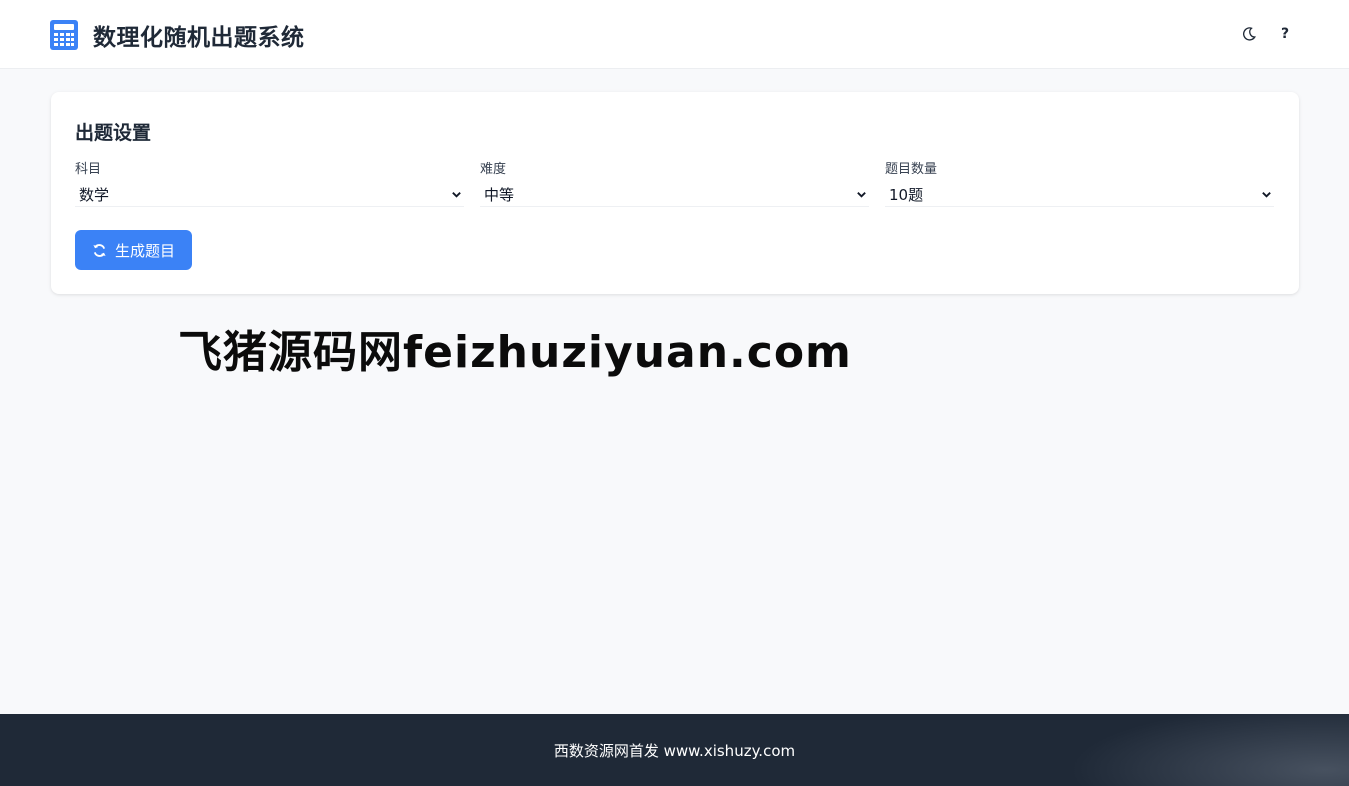 The height and width of the screenshot is (786, 1349). What do you see at coordinates (515, 352) in the screenshot?
I see `watermark-text: 飞猪源码网feizhuziyuan.com` at bounding box center [515, 352].